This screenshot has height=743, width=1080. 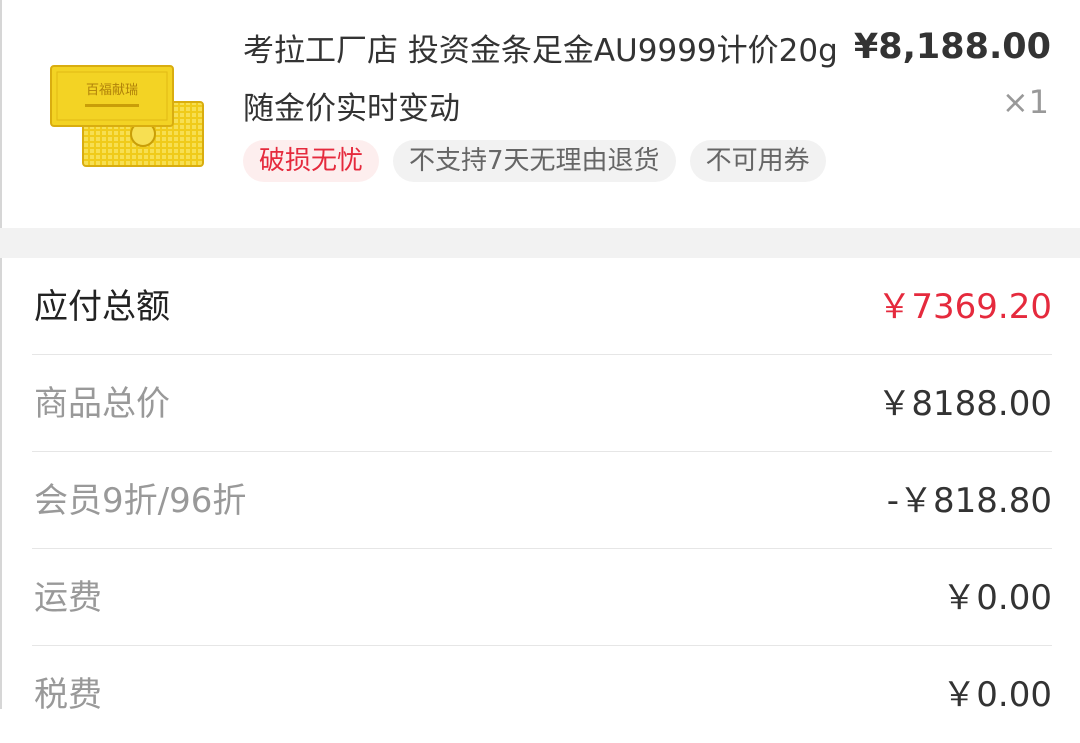 I want to click on summary-row-member-discount: 会员9折/96折 -￥818.80, so click(x=542, y=500).